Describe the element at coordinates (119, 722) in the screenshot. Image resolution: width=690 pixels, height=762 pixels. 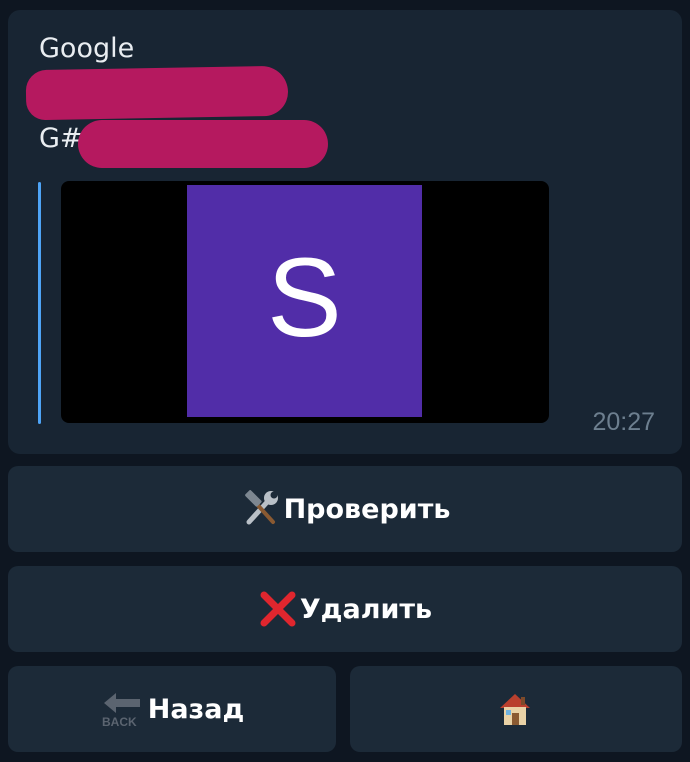
I see `back-icon-caption: BACK` at that location.